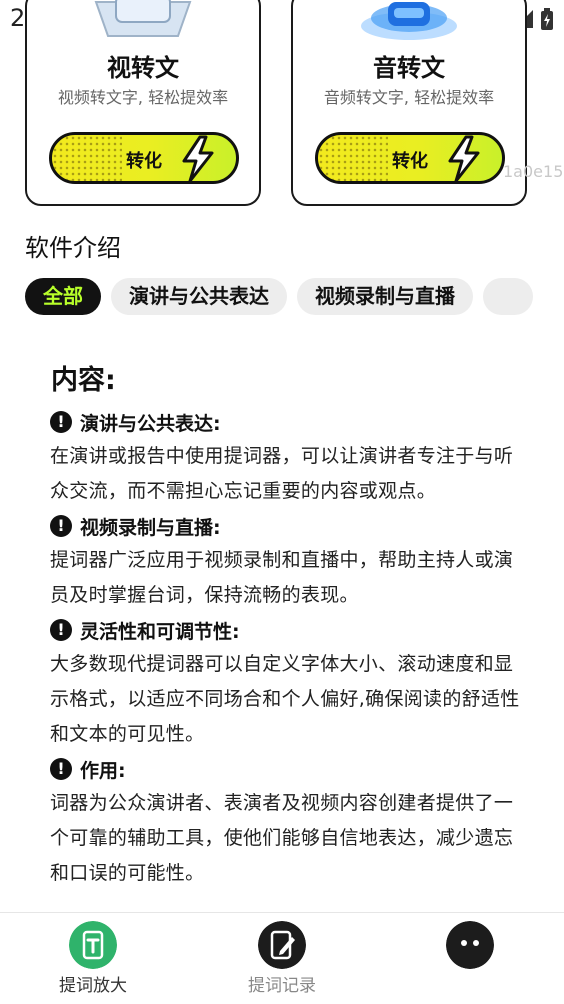 This screenshot has height=1004, width=564. I want to click on chip-more, so click(508, 296).